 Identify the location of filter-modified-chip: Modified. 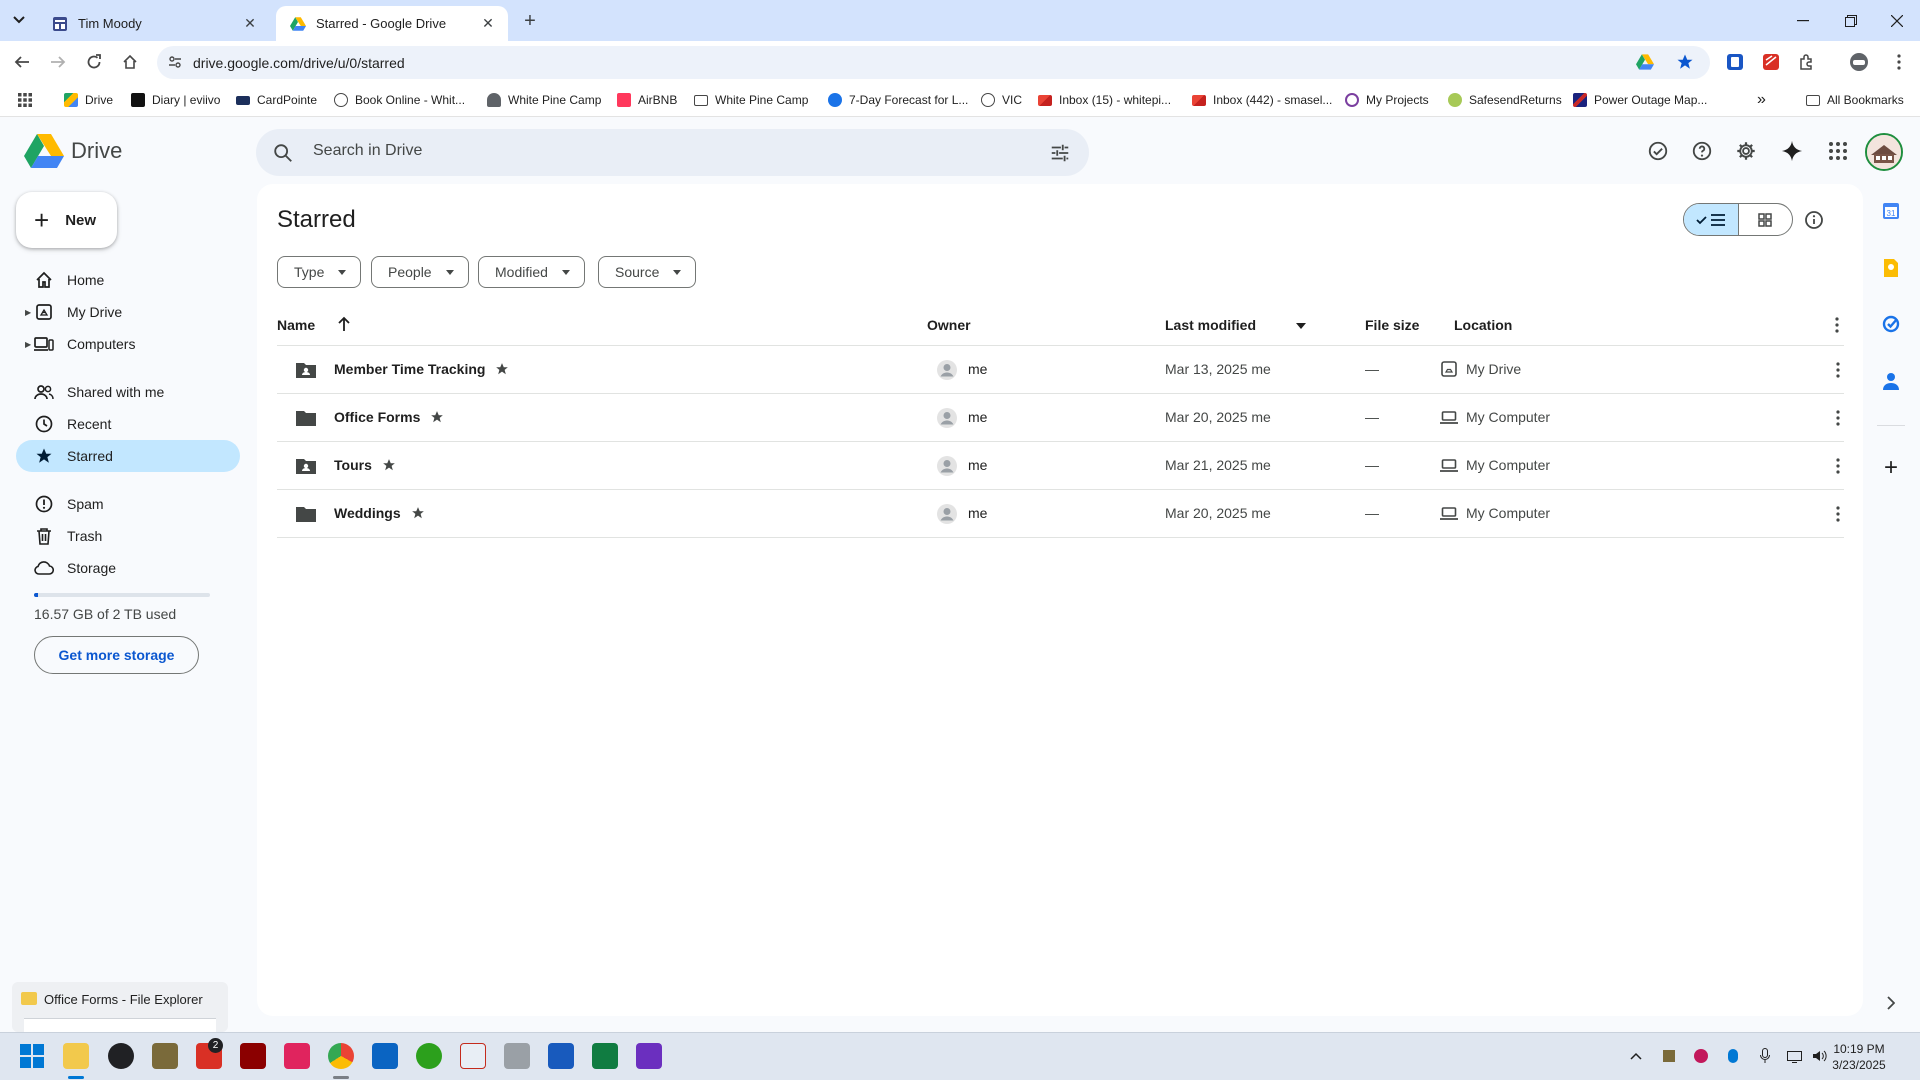
(531, 272).